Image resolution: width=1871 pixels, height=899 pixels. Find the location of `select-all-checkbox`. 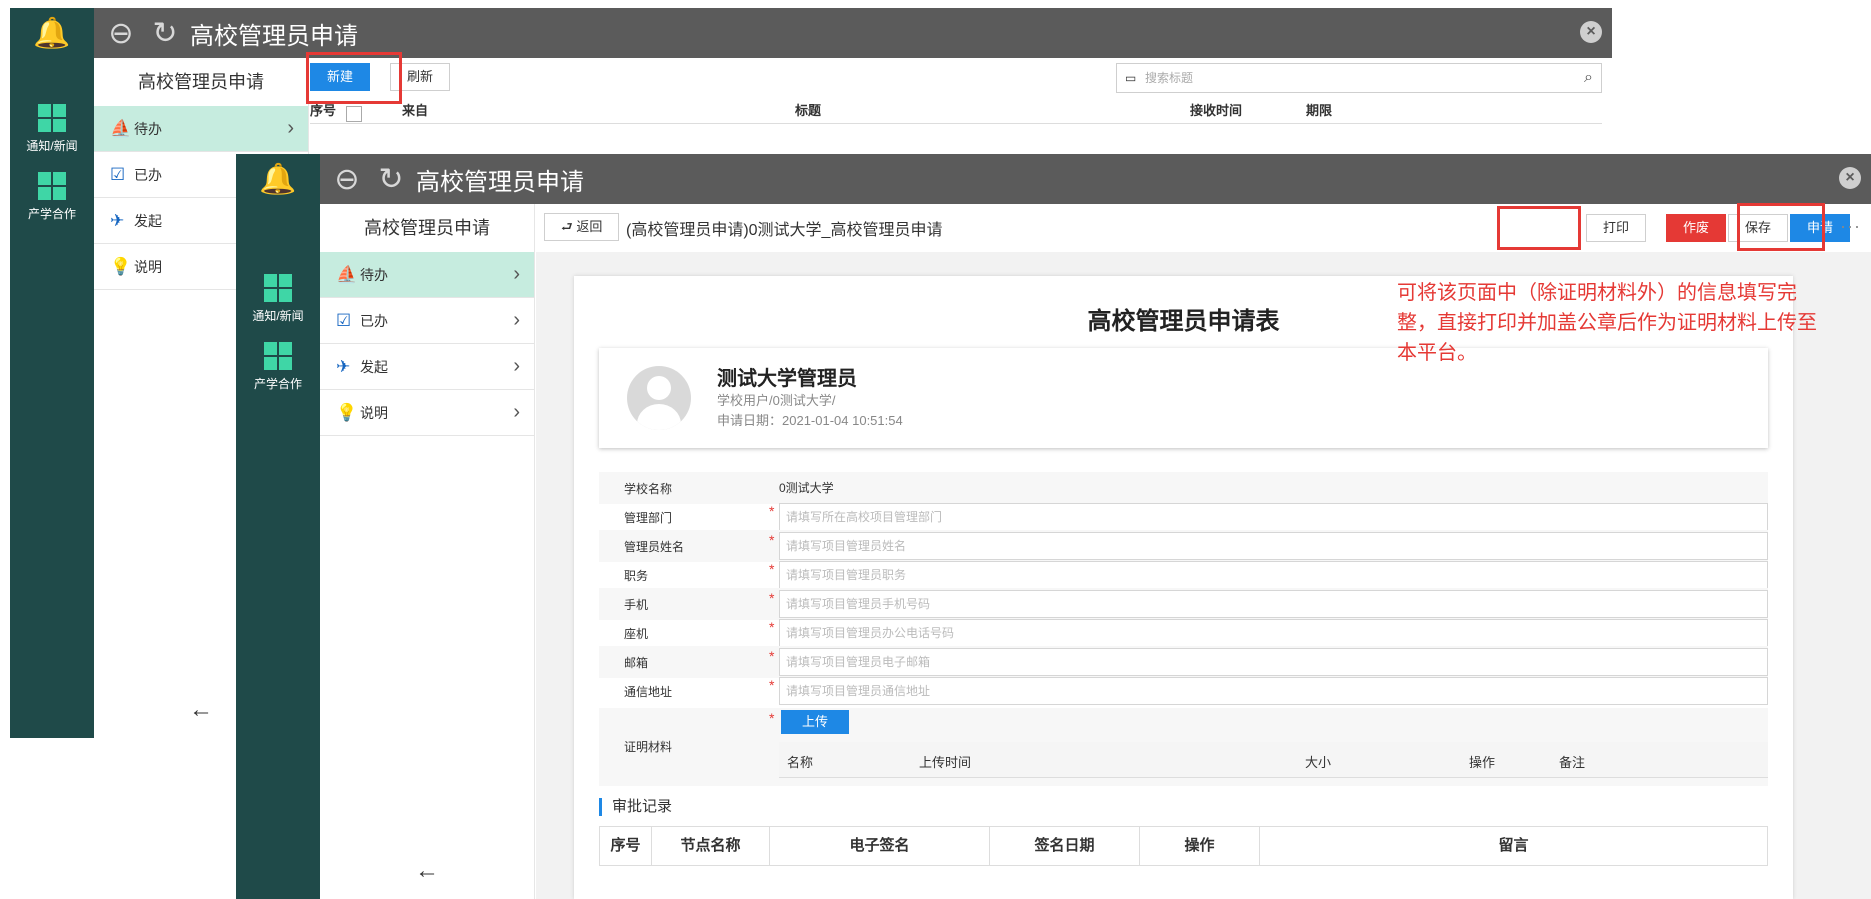

select-all-checkbox is located at coordinates (354, 114).